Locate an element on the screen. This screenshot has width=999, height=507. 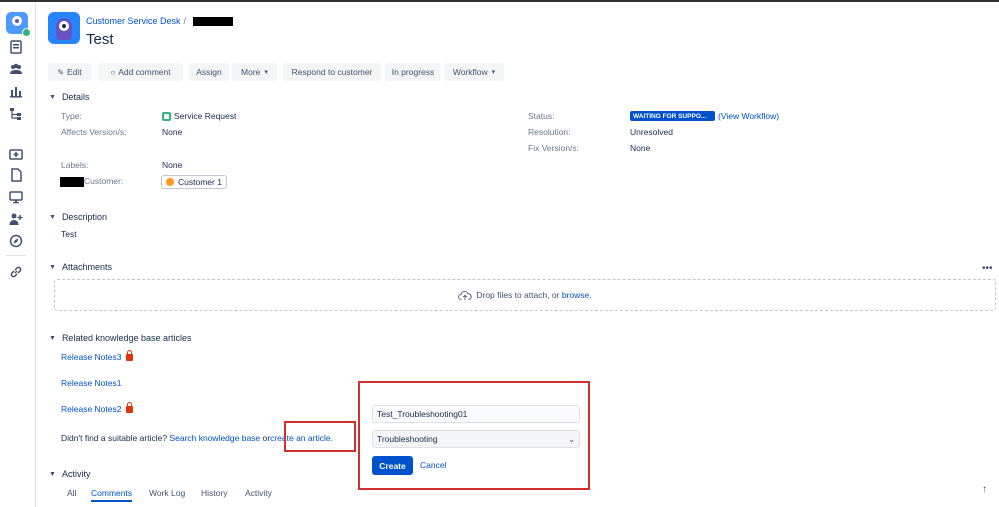
fix-version-label: Fix Version/s: is located at coordinates (554, 148).